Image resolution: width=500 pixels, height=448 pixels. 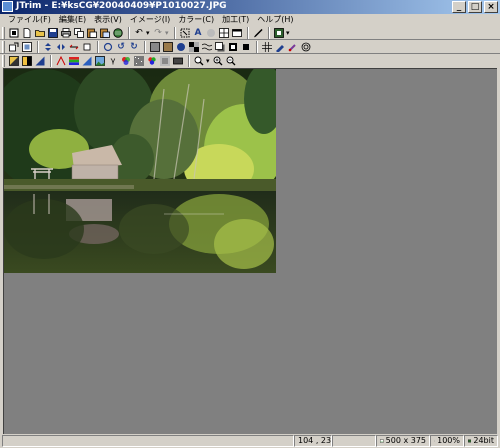 I want to click on main-toolbar: ↶ ▾ ↷ ▾ A ▾, so click(x=147, y=33).